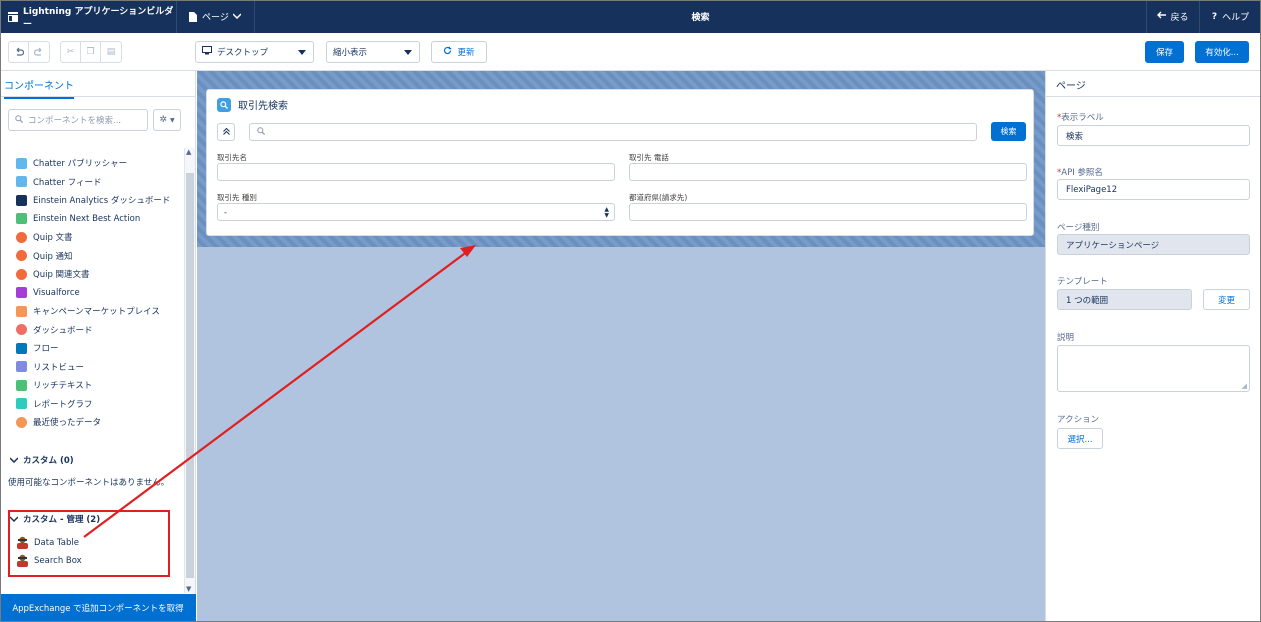  I want to click on component-search-box: Search Box, so click(49, 560).